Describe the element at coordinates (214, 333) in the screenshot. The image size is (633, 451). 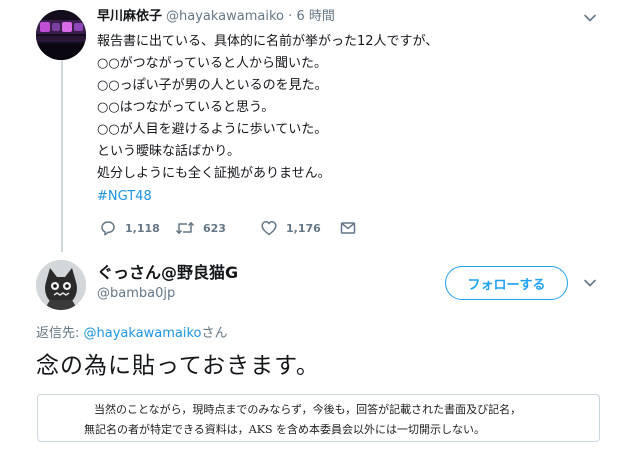
I see `reply-suffix: さん` at that location.